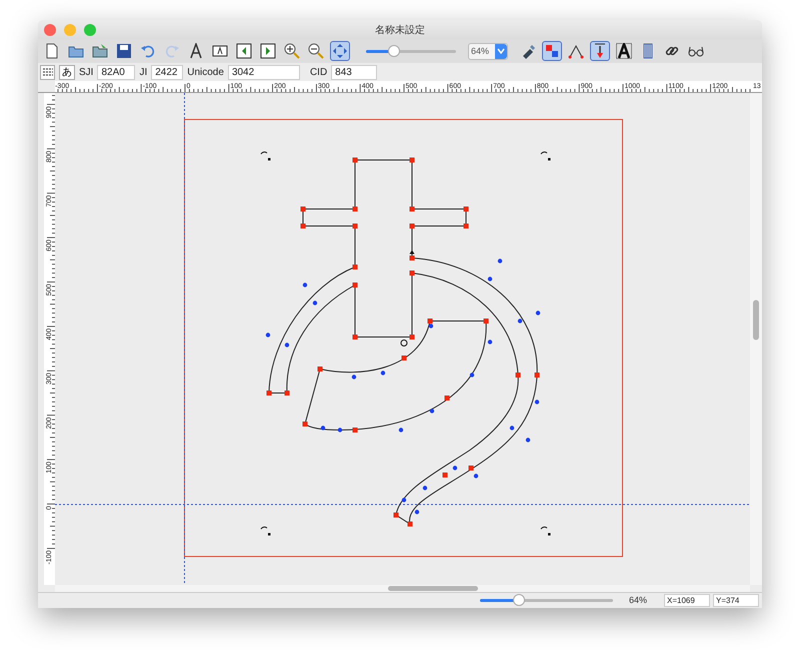 The height and width of the screenshot is (664, 800). I want to click on previous-icon, so click(244, 51).